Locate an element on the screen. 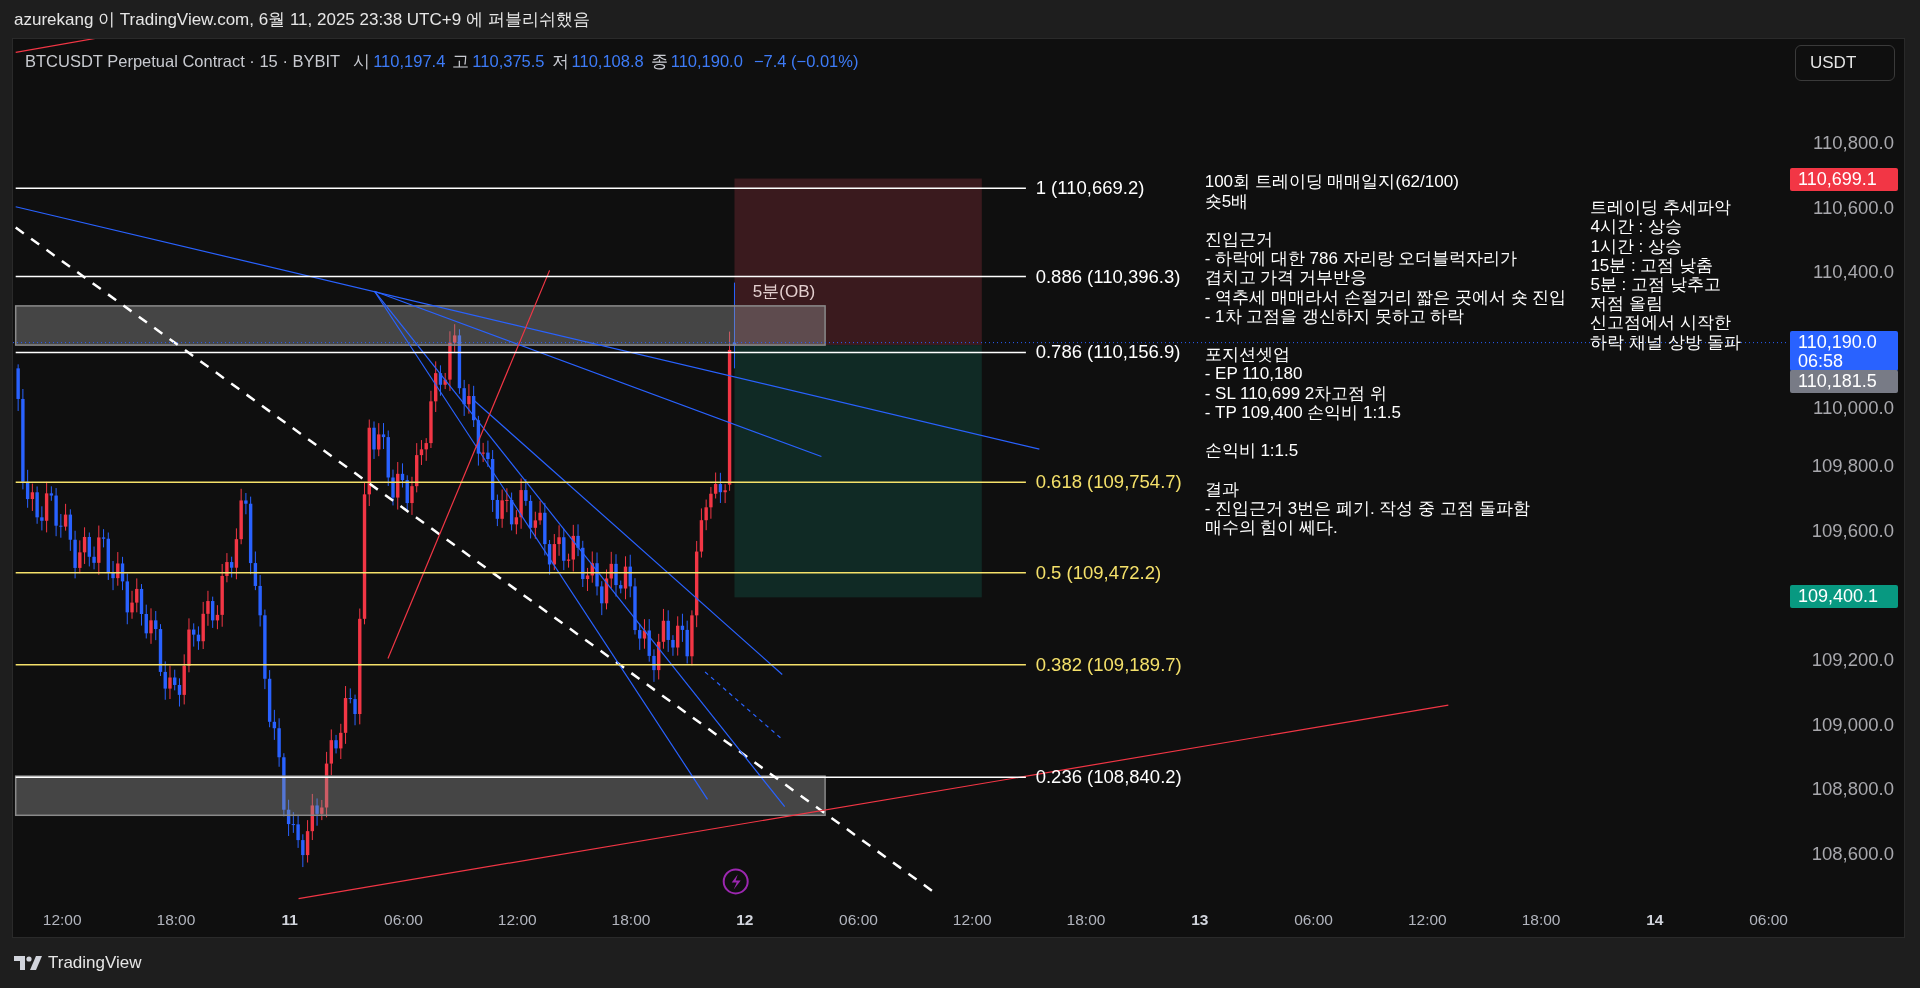 This screenshot has width=1920, height=988. ohlc-label: 종 is located at coordinates (659, 61).